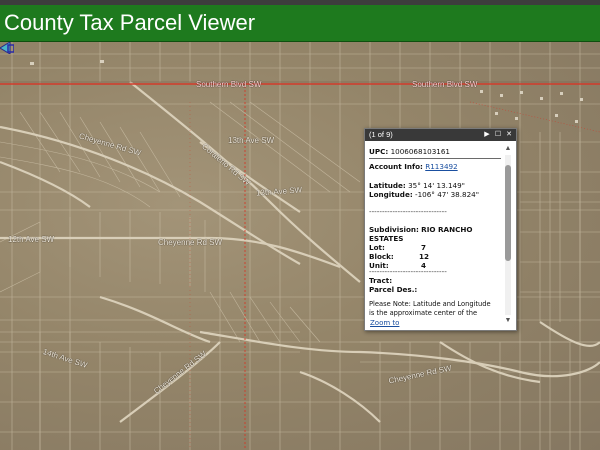 This screenshot has height=450, width=600. I want to click on upc-label: UPC:, so click(379, 151).